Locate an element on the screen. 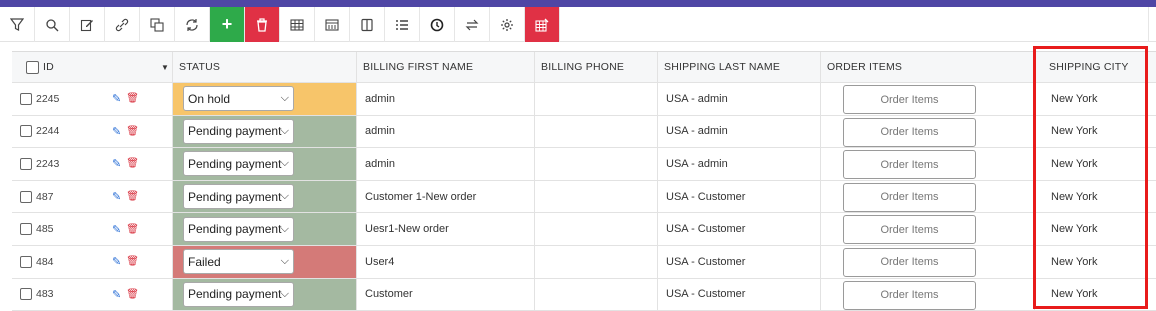 This screenshot has width=1156, height=311. bulk-edit-icon is located at coordinates (542, 24).